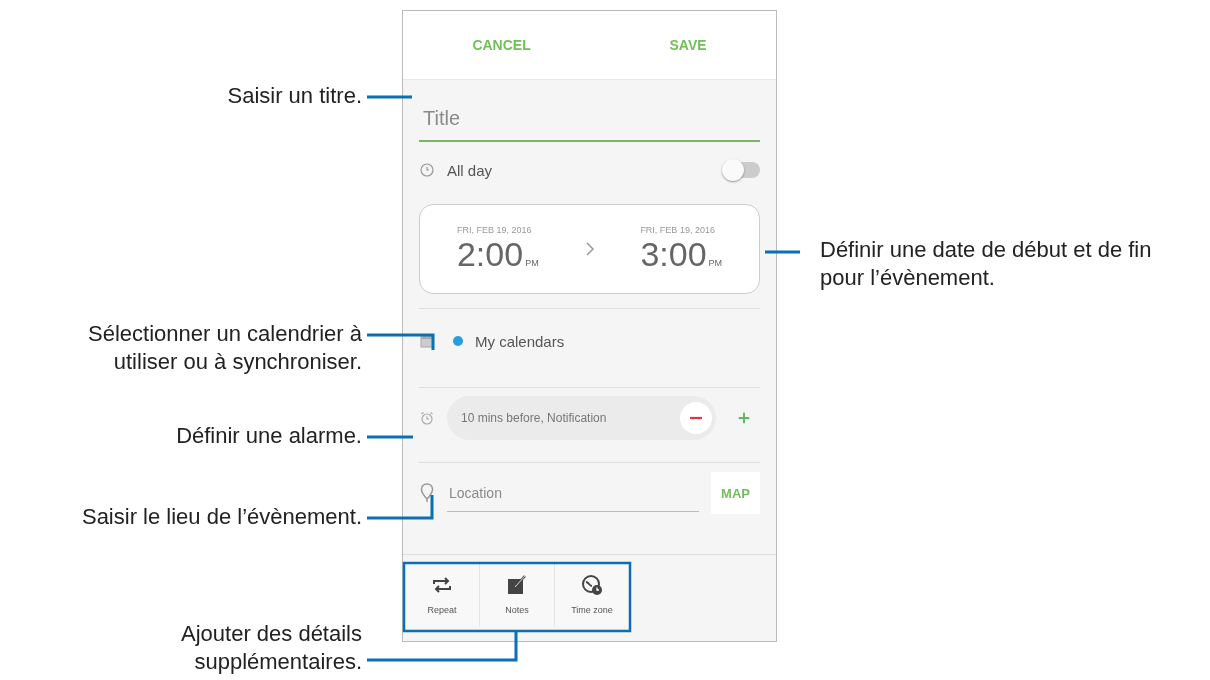  Describe the element at coordinates (532, 262) in the screenshot. I see `start-meridiem: PM` at that location.